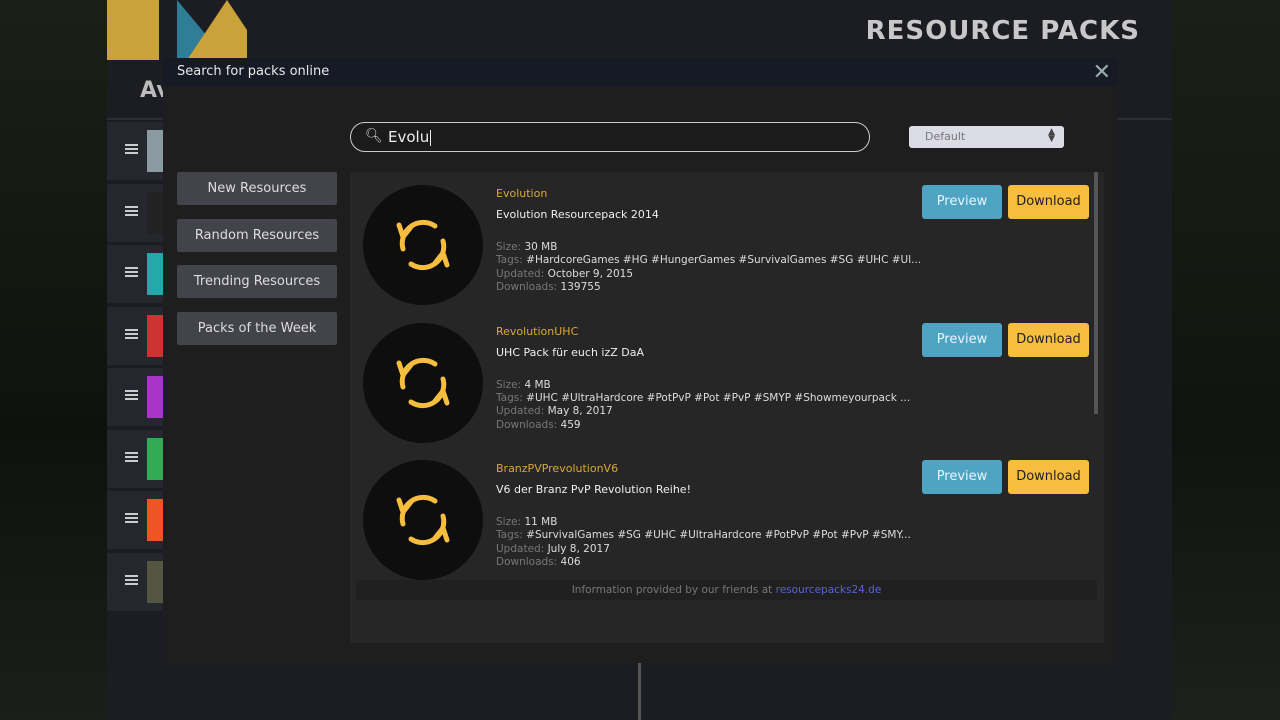 The image size is (1280, 720). Describe the element at coordinates (1002, 31) in the screenshot. I see `page-title: RESOURCE PACKS` at that location.